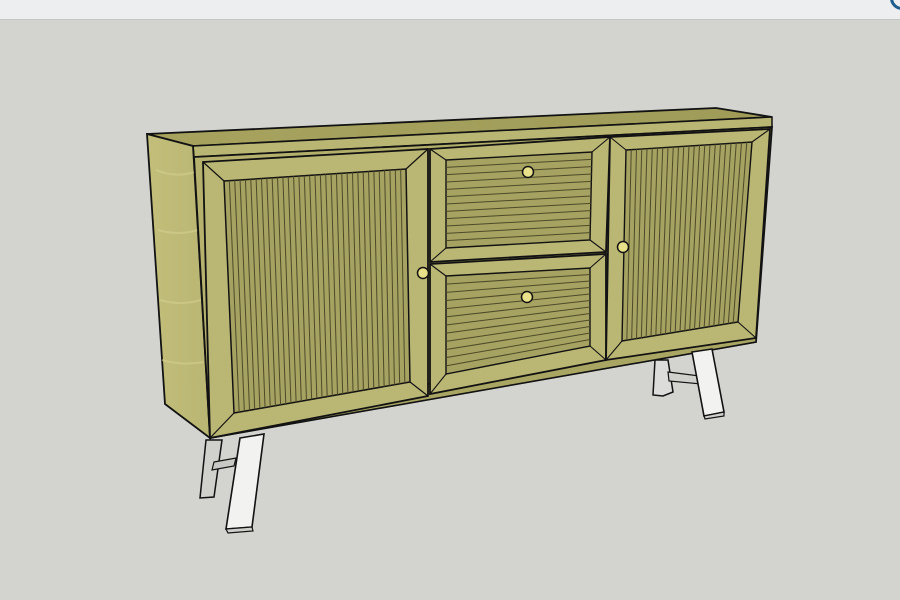 This screenshot has height=600, width=900. I want to click on window-top-bar, so click(450, 10).